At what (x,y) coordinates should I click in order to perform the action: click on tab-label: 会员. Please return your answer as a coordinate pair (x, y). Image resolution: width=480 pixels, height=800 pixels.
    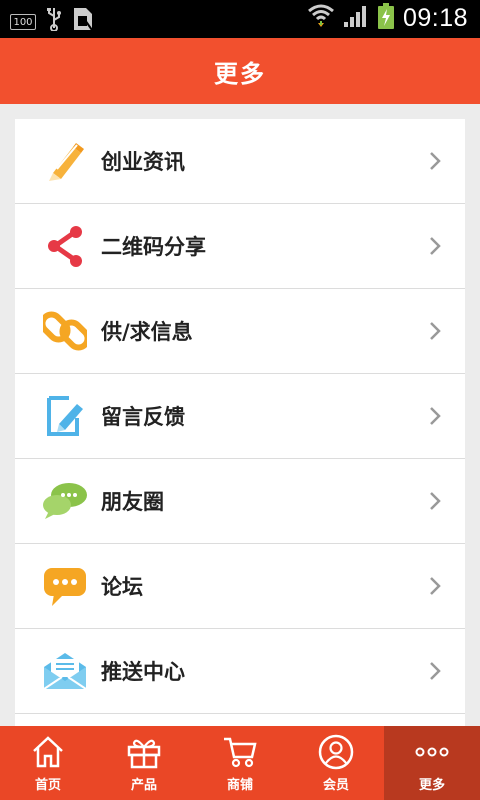
    Looking at the image, I should click on (335, 785).